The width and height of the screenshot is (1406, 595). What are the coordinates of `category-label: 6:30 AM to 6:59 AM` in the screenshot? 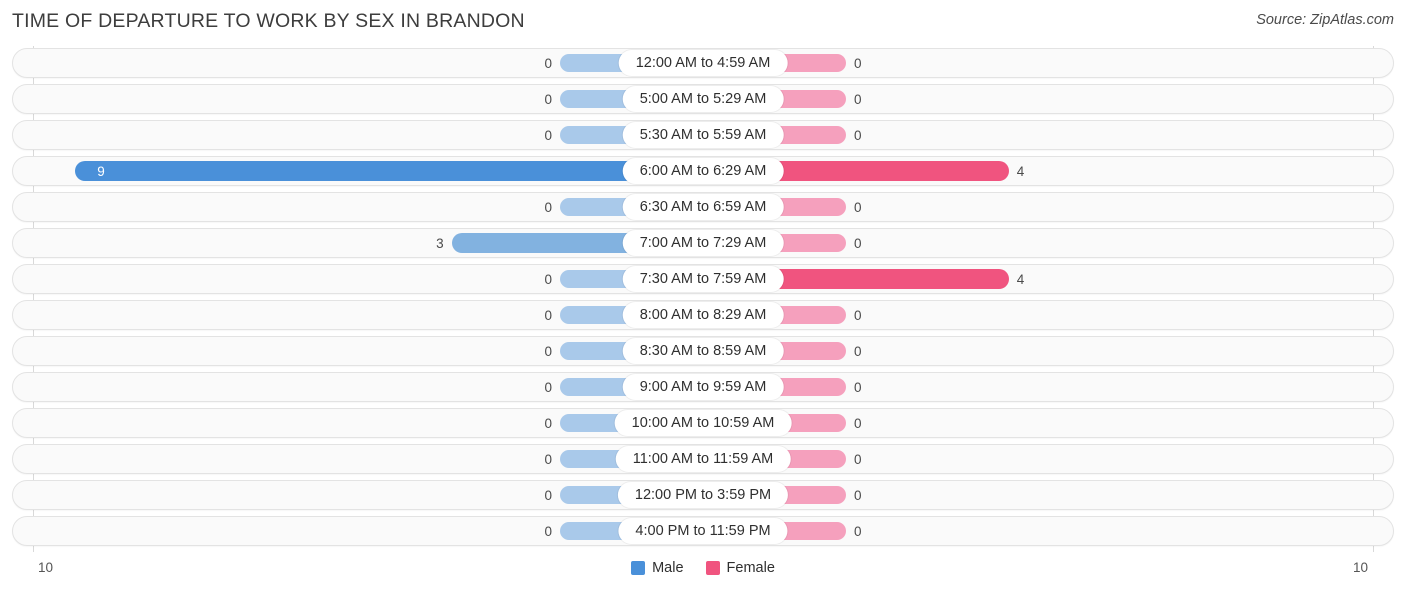 It's located at (703, 207).